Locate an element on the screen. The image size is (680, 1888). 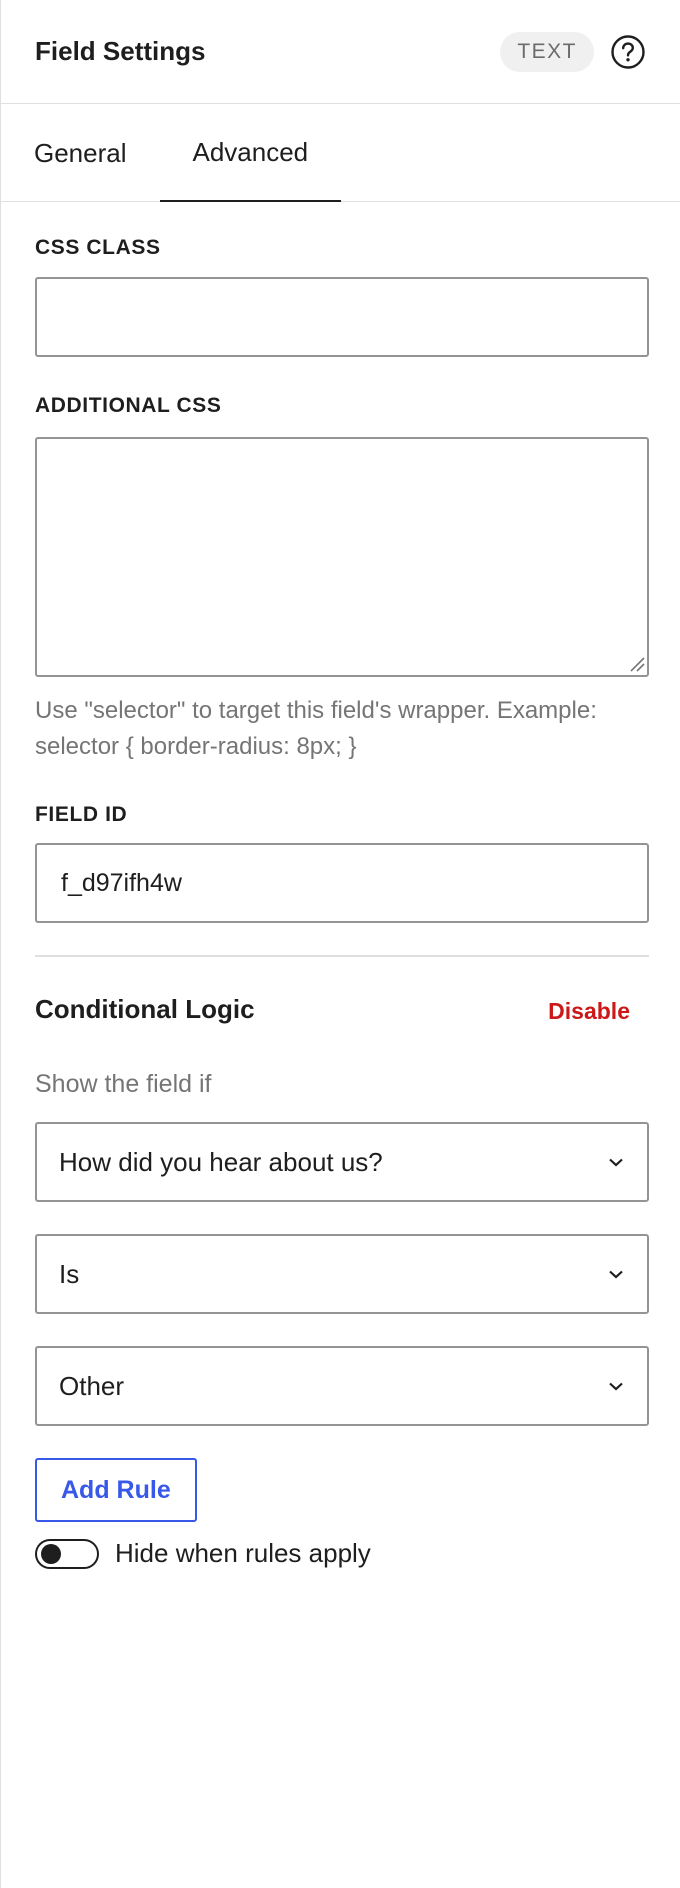
resize-handle-icon is located at coordinates (637, 664).